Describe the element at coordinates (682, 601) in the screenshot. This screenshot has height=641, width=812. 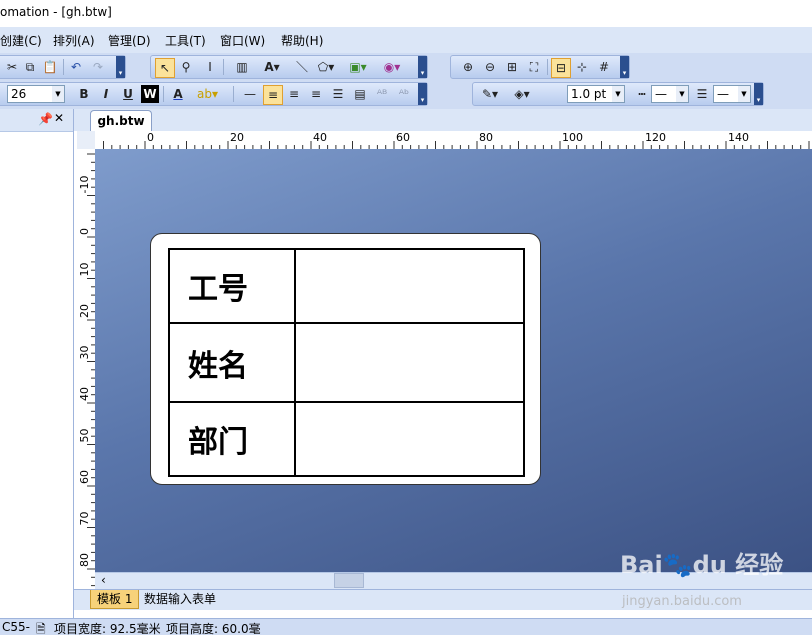
I see `watermark-url: jingyan.baidu.com` at that location.